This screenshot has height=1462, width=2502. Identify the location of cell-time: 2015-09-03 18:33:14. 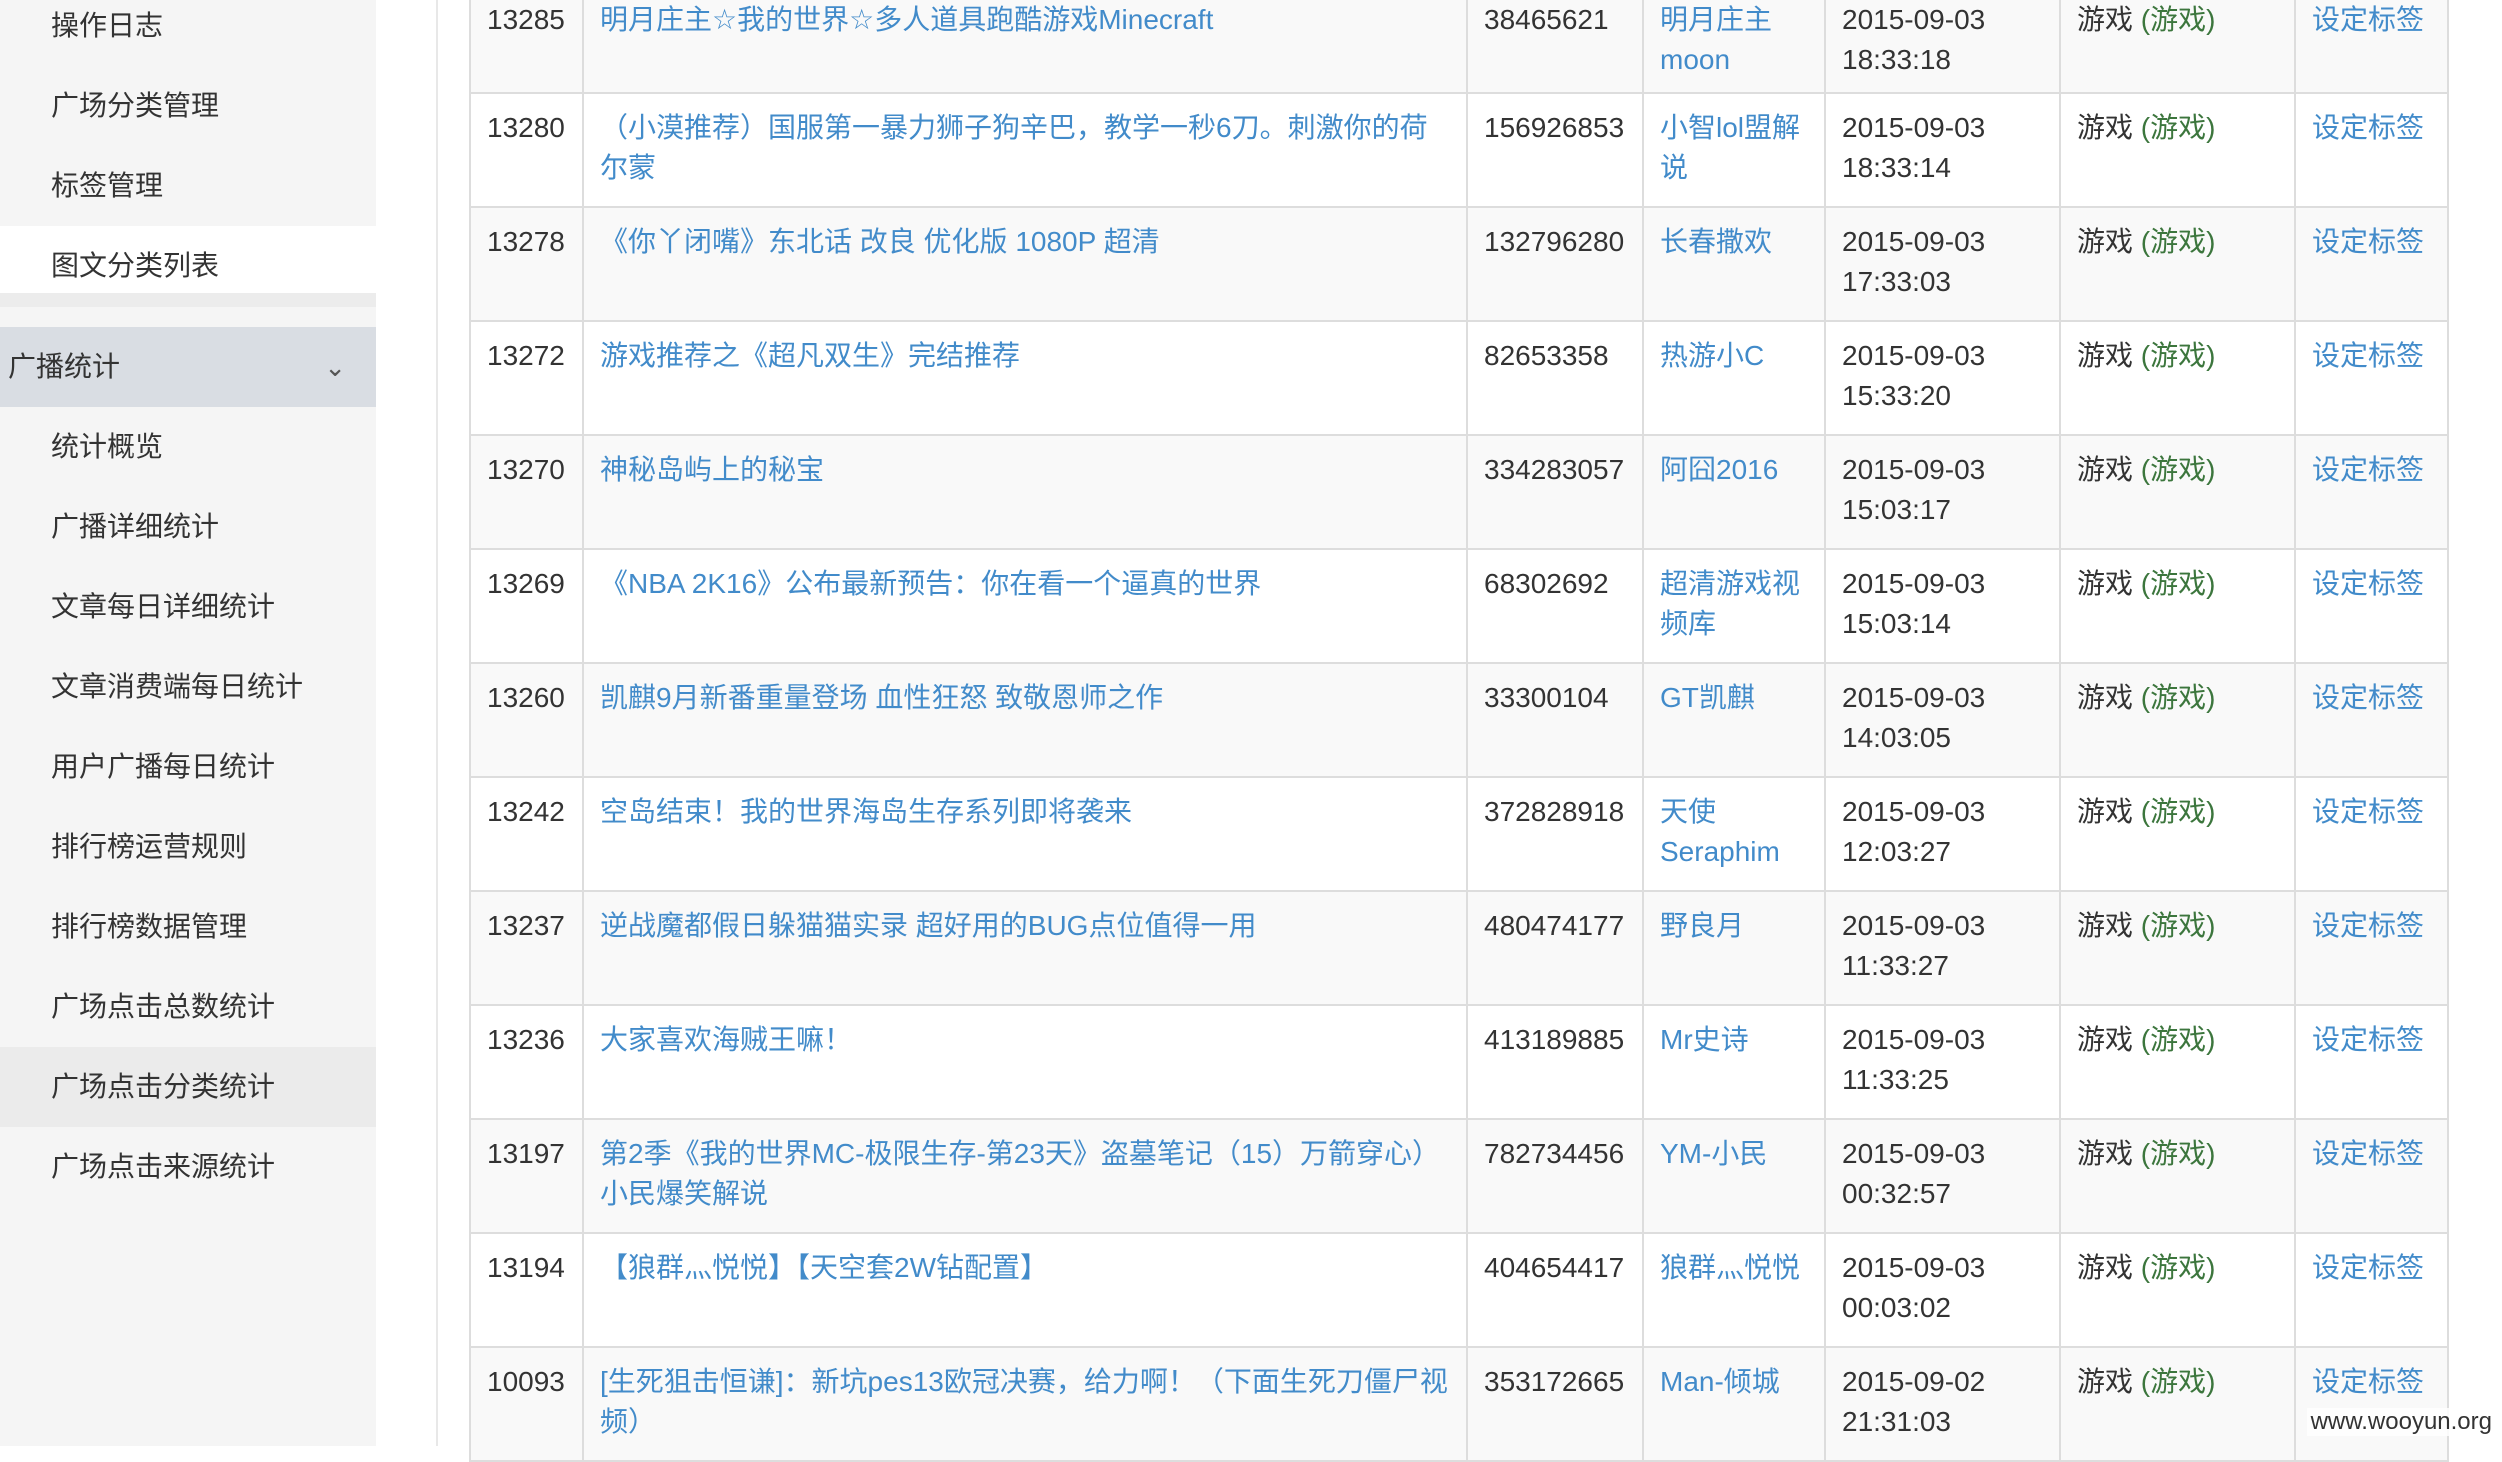
(1942, 150).